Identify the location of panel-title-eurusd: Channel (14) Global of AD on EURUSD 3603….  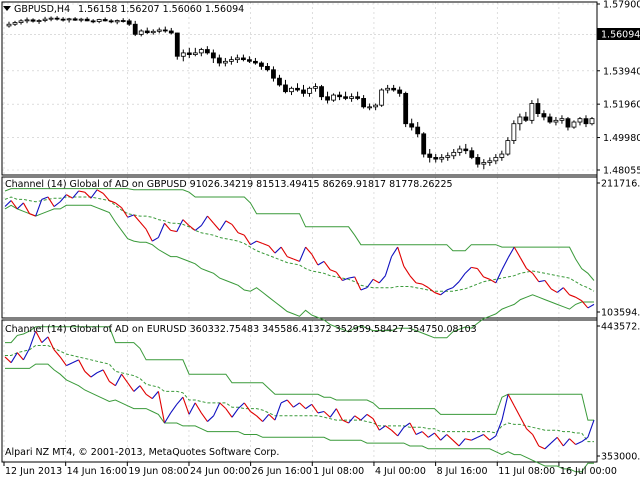
(241, 329).